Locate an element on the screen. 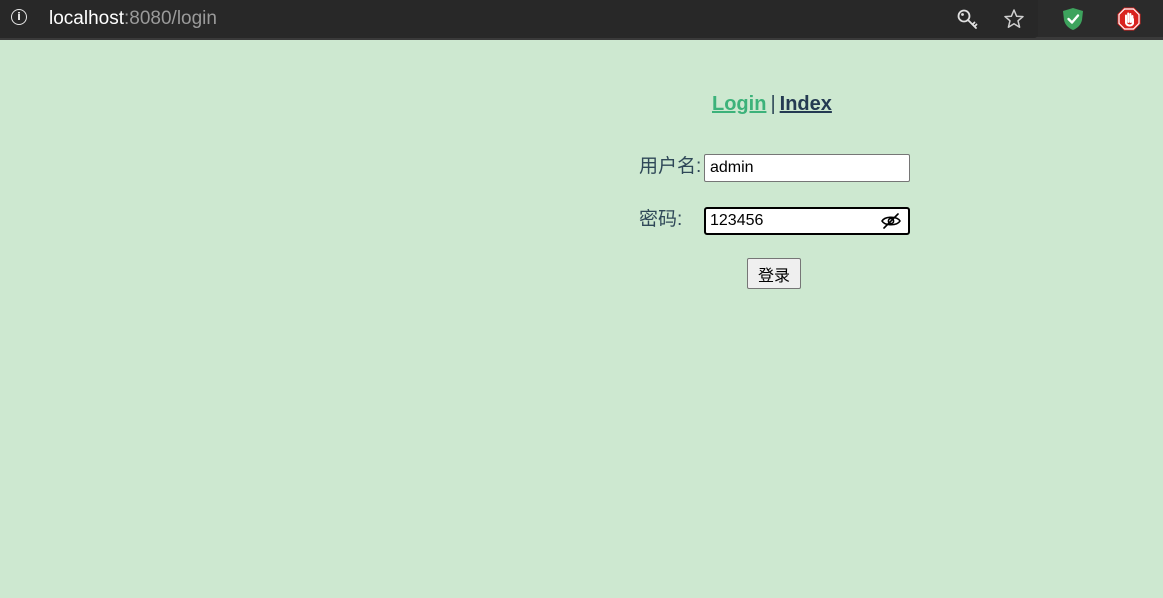 The height and width of the screenshot is (598, 1163). top-nav: Login | Index is located at coordinates (772, 104).